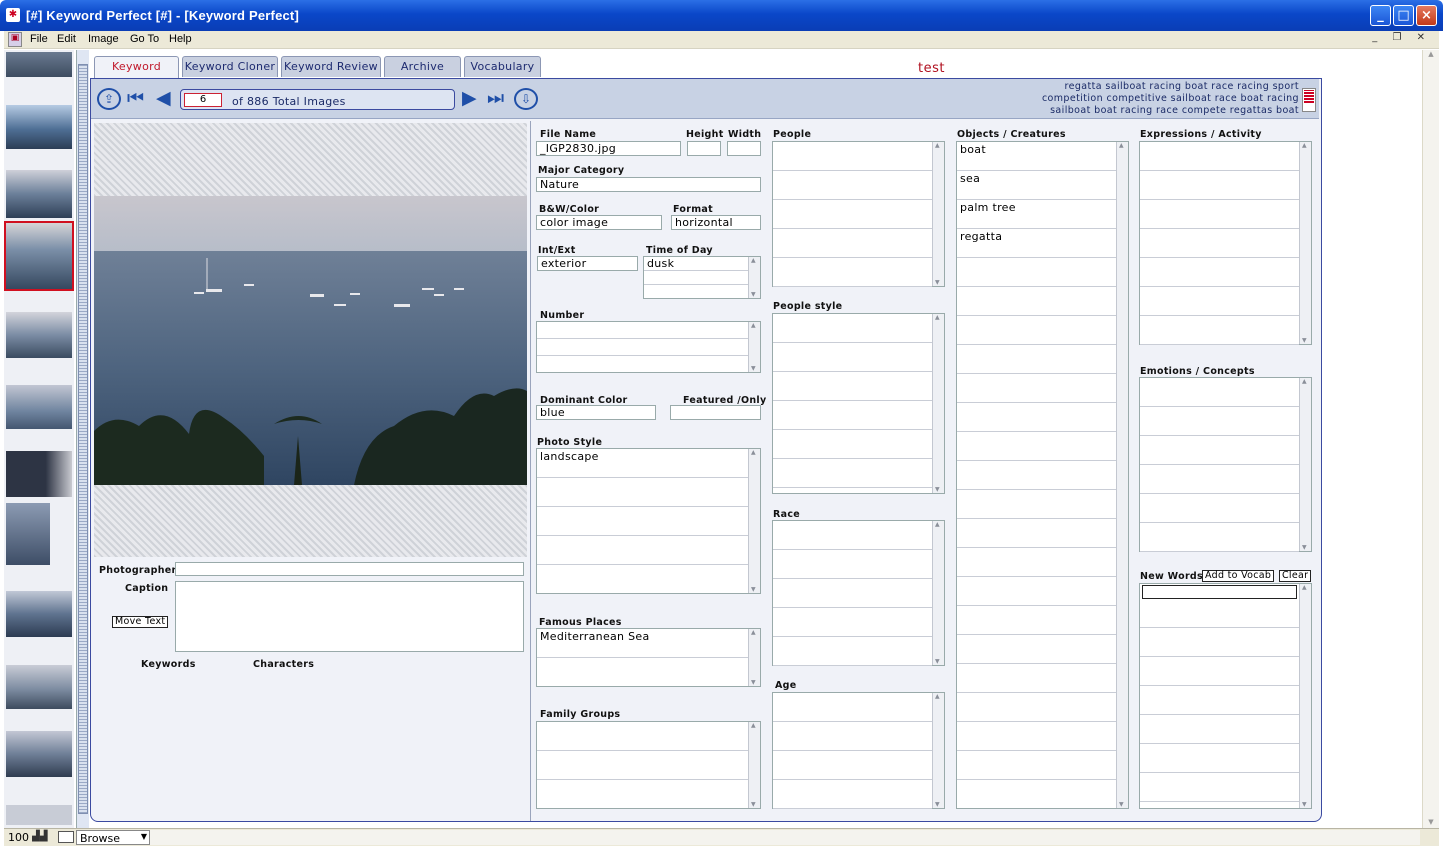  I want to click on record-index-input: 6, so click(203, 100).